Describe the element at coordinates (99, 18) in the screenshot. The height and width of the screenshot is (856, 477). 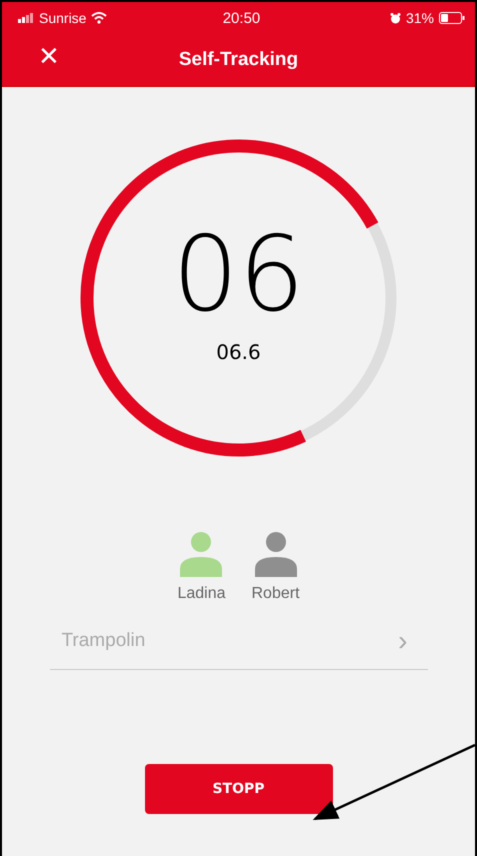
I see `wifi-icon` at that location.